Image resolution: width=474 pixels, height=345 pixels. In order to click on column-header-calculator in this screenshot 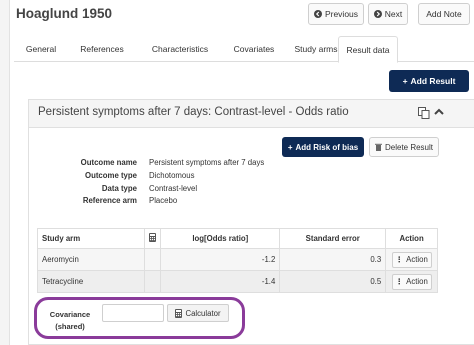, I will do `click(153, 238)`.